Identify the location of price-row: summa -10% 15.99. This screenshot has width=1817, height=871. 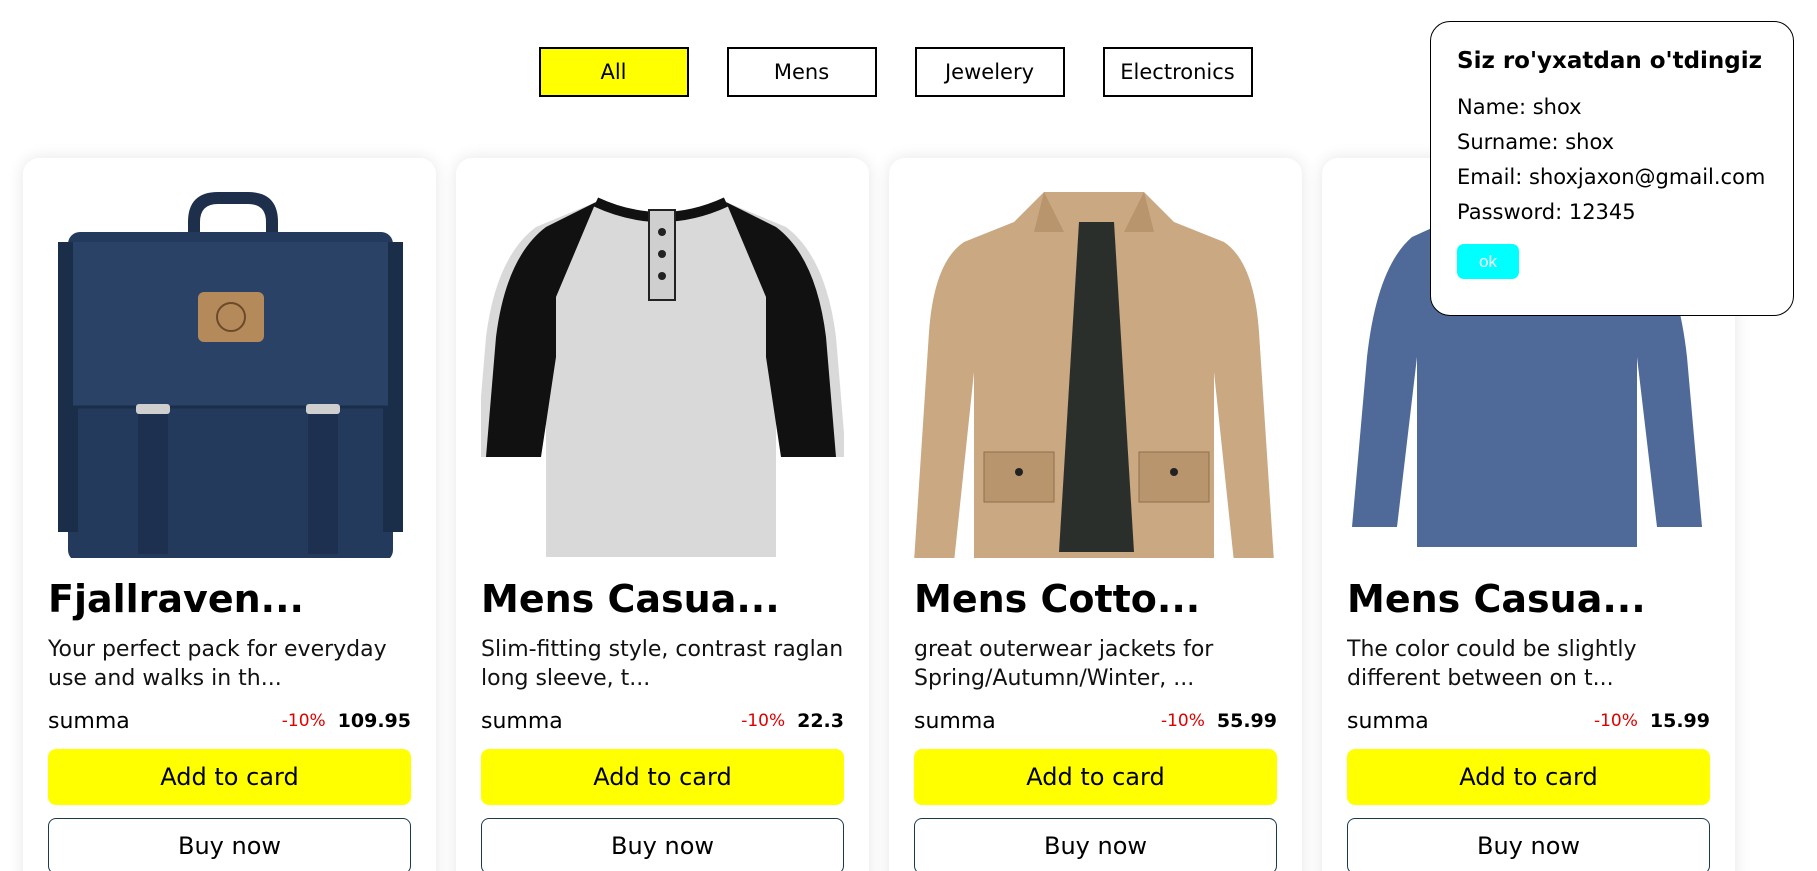
(1528, 721).